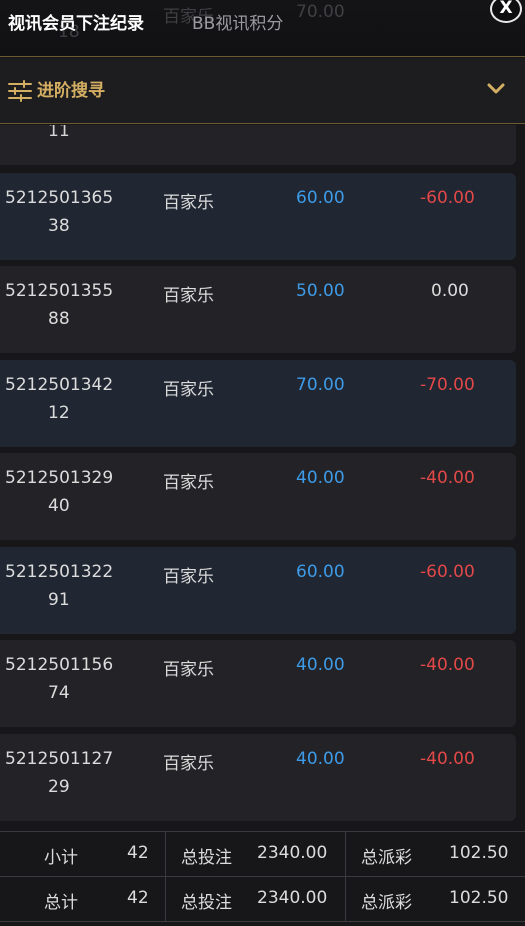  I want to click on close-icon: X, so click(506, 9).